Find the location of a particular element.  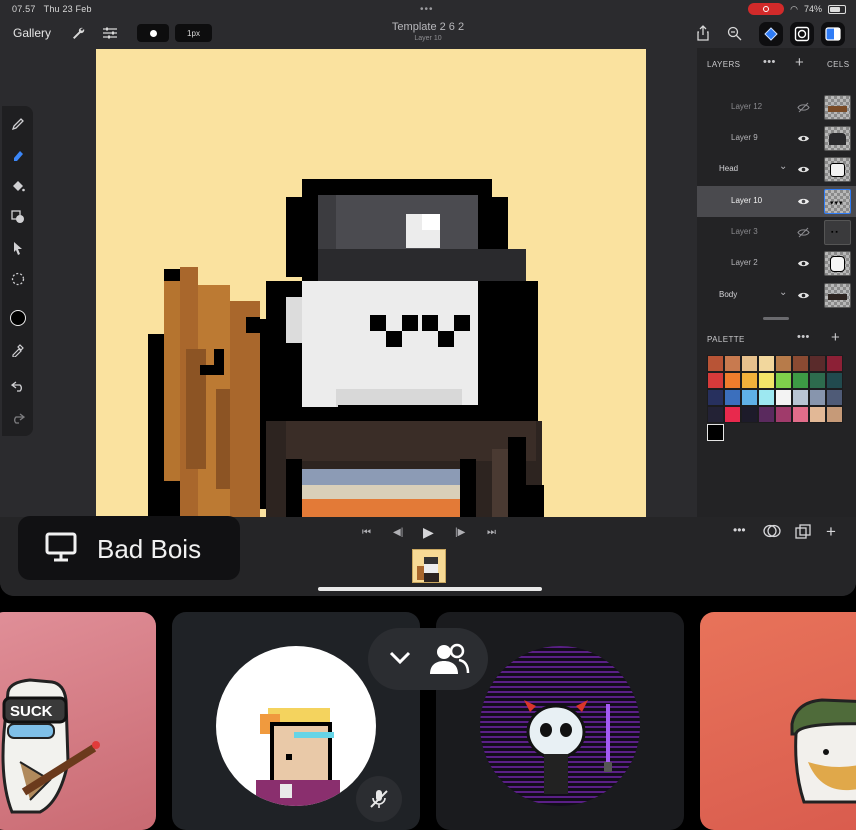

color-swatch-button is located at coordinates (18, 318).